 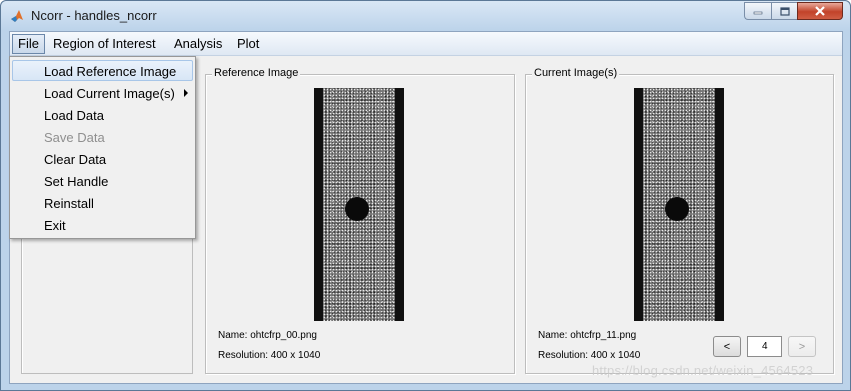 I want to click on menu-bar: File Region of Interest Analysis Plot, so click(x=426, y=44).